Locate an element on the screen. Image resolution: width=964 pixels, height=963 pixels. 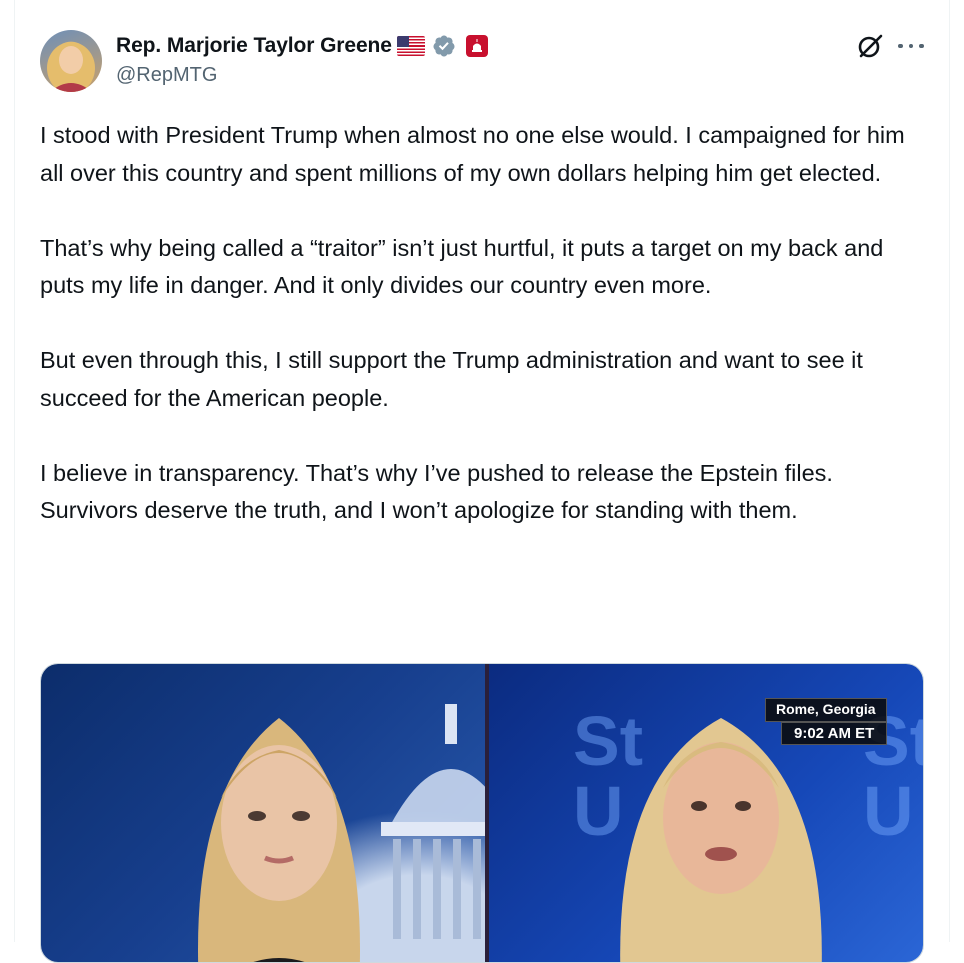
video-chyron-location: Rome, Georgia is located at coordinates (826, 710).